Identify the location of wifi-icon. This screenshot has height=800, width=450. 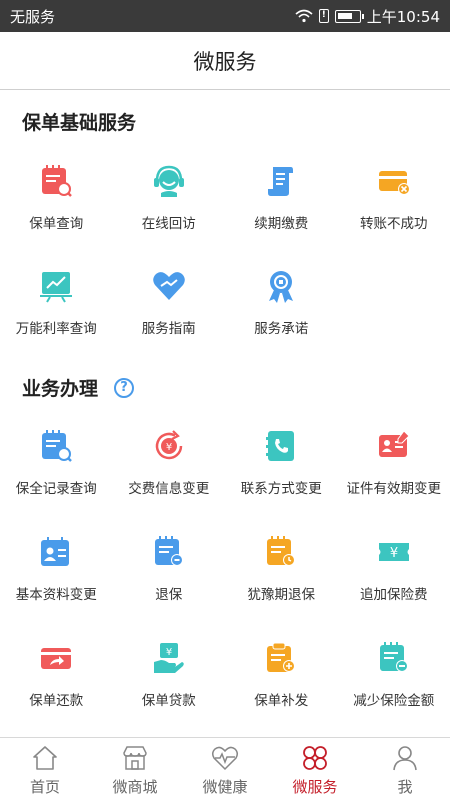
(304, 16).